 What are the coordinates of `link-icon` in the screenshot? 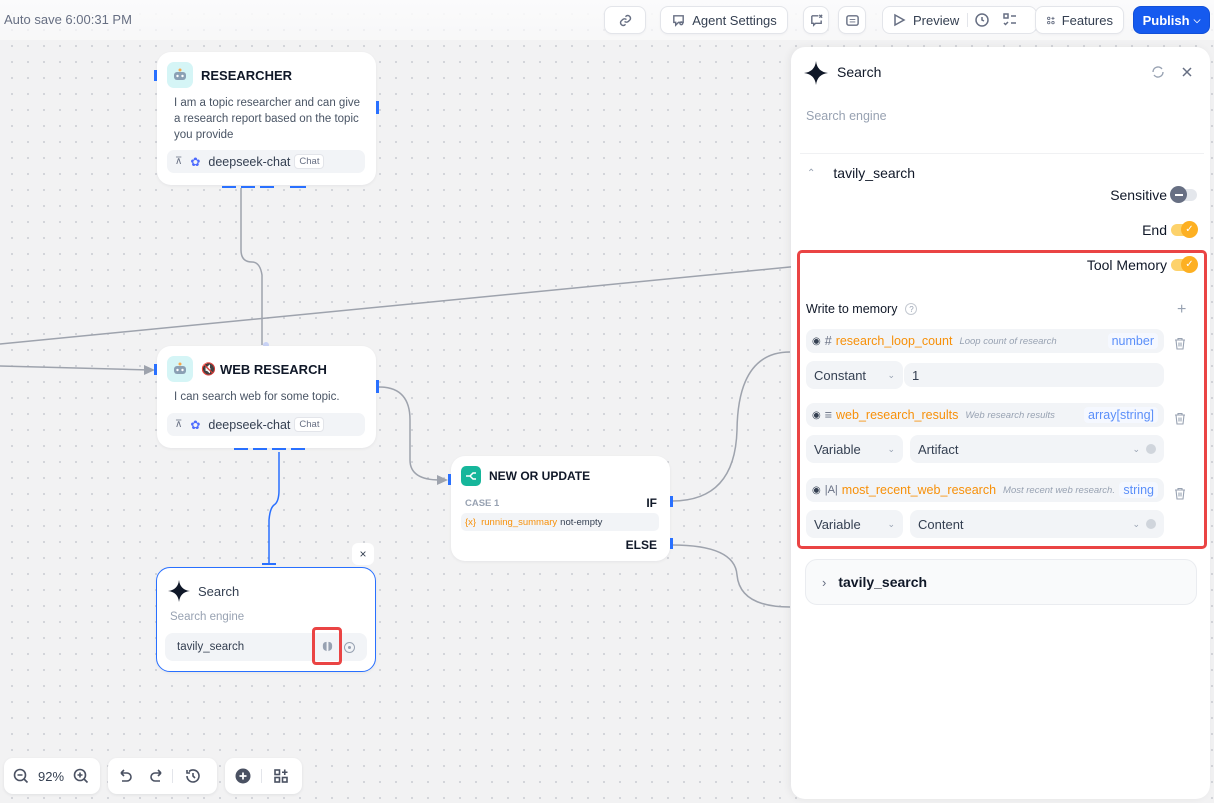 It's located at (625, 20).